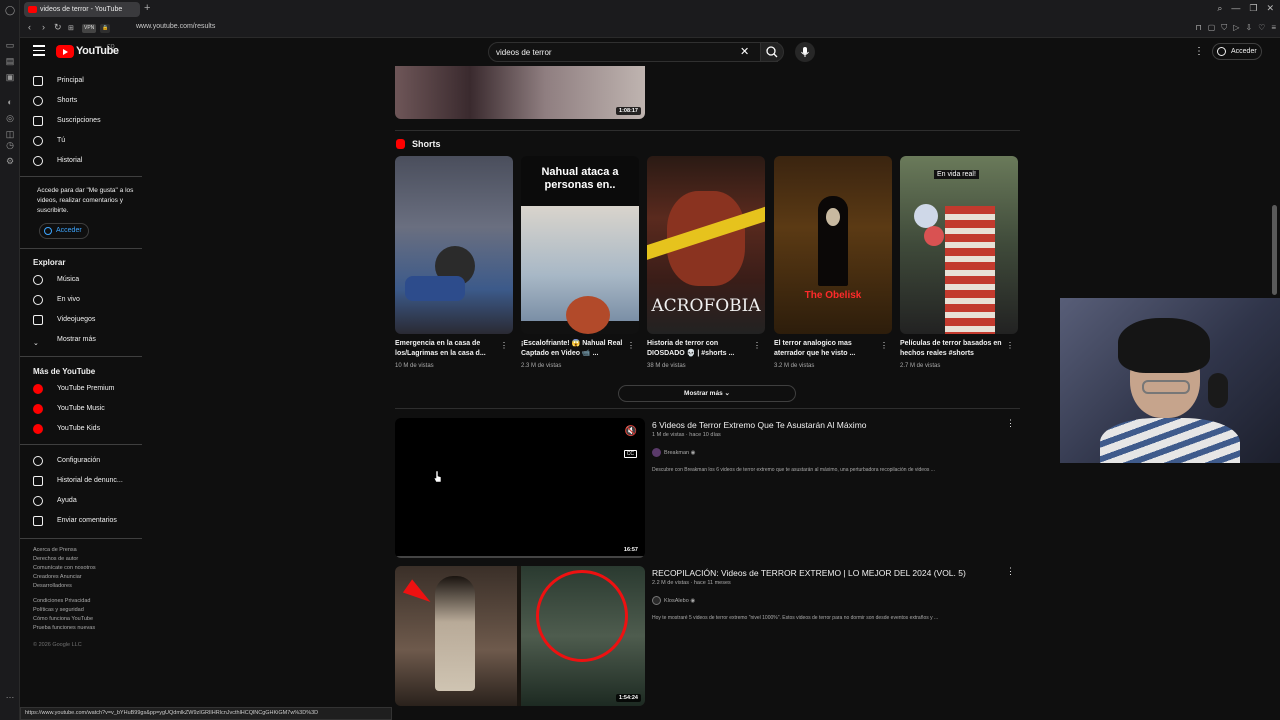 The image size is (1280, 720). What do you see at coordinates (1237, 51) in the screenshot?
I see `sign-in-button: Acceder` at bounding box center [1237, 51].